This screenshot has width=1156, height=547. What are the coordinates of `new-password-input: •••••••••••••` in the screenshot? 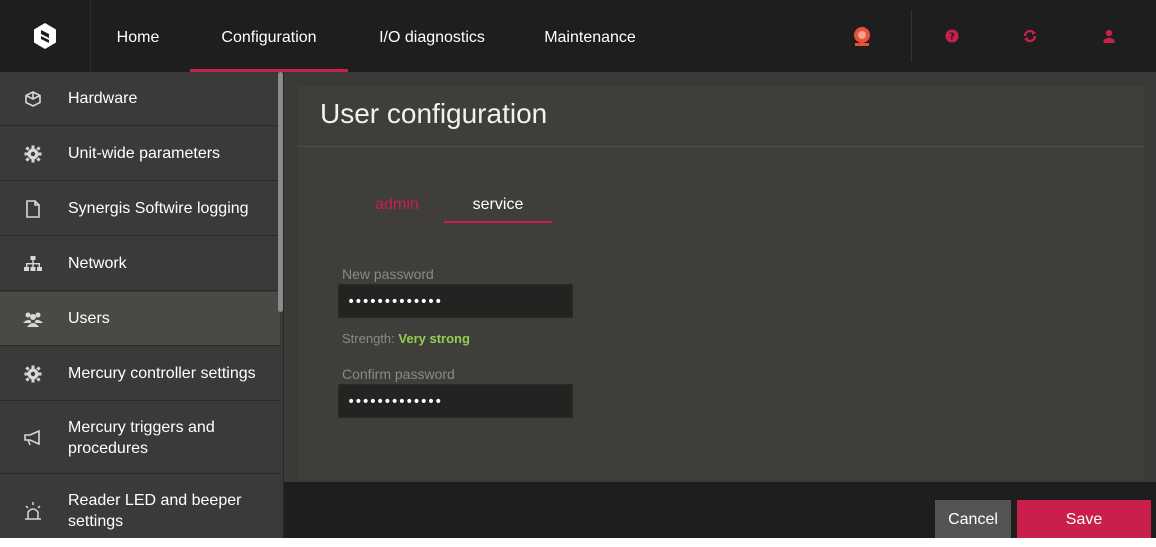 It's located at (455, 301).